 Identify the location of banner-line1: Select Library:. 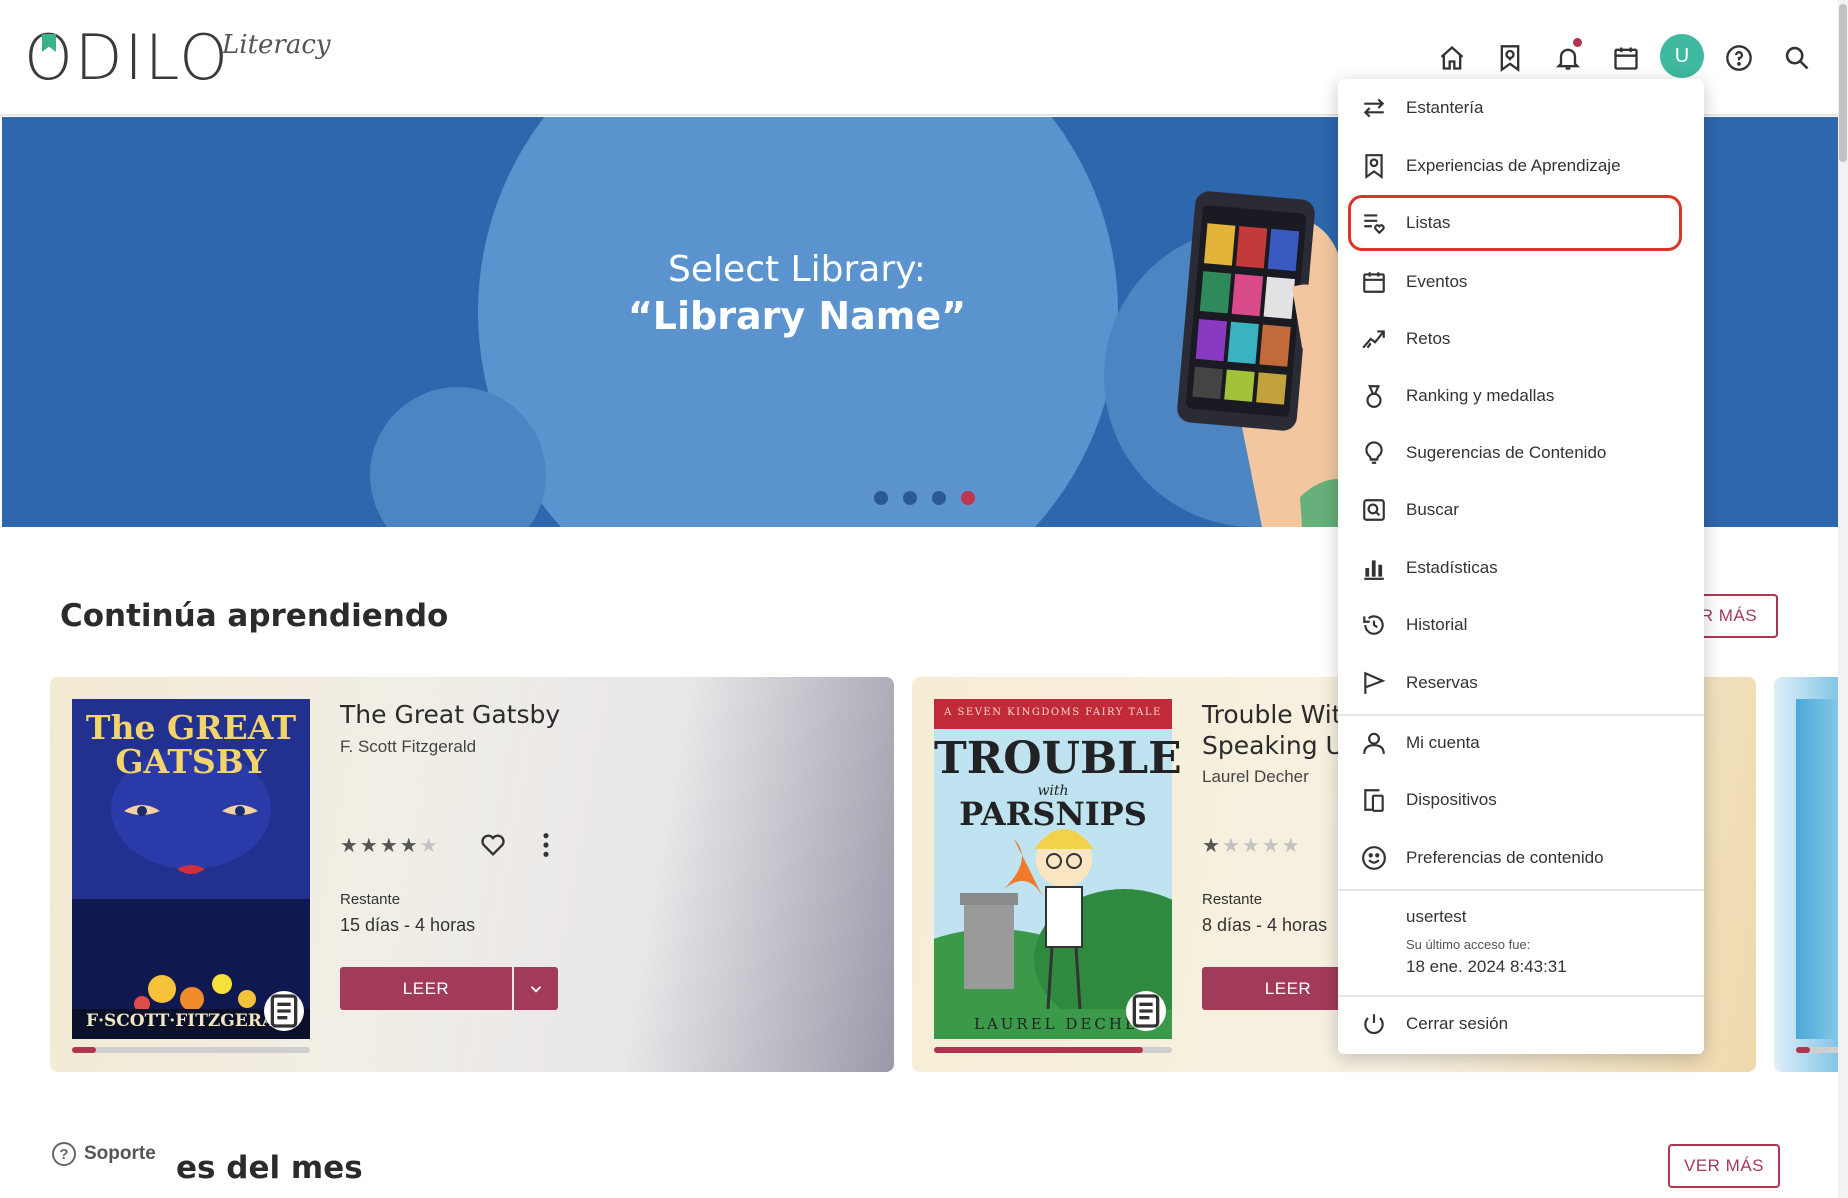
(797, 269).